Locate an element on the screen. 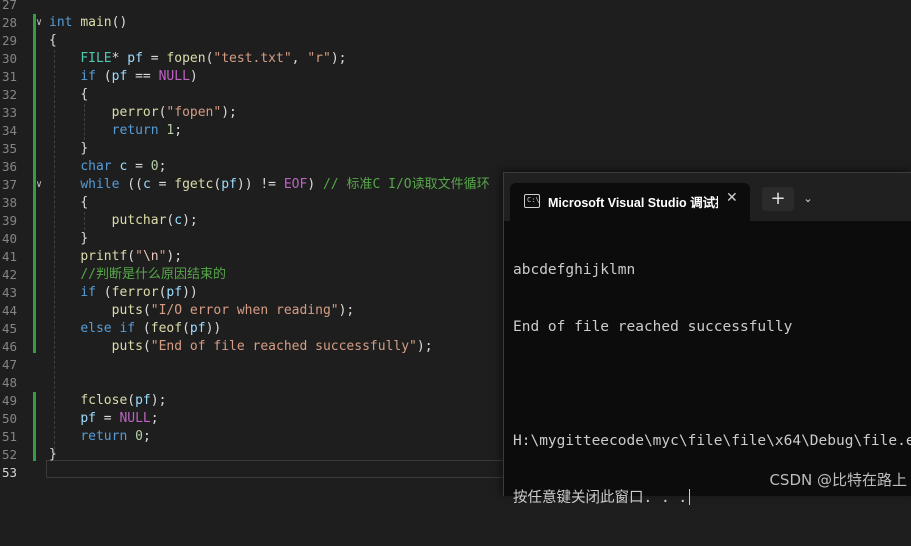 The image size is (911, 546). line-number: 35 is located at coordinates (9, 148).